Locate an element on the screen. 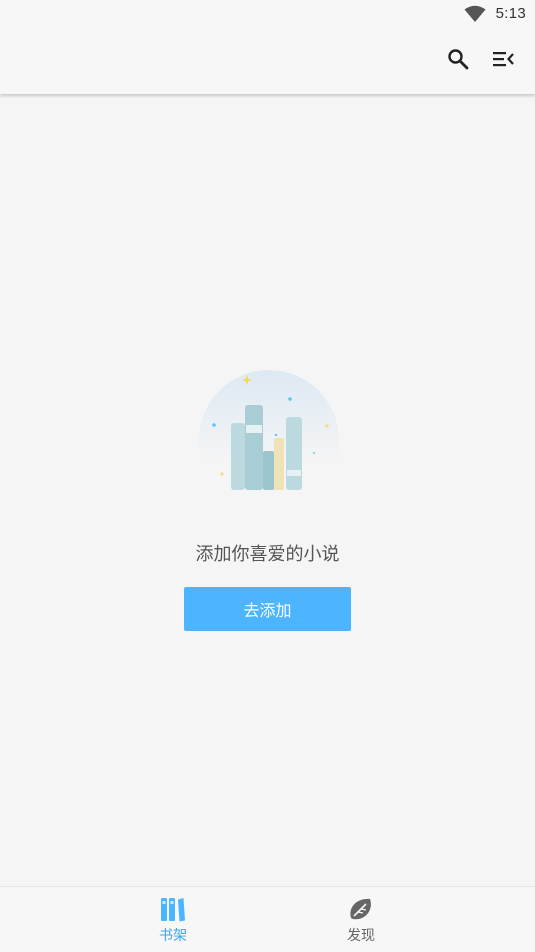  status-time: 5:13 is located at coordinates (510, 13).